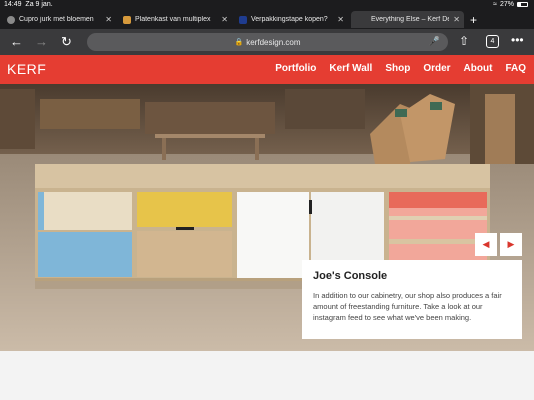  I want to click on tab-item: Cupro jurk met bloemen ✕, so click(59, 19).